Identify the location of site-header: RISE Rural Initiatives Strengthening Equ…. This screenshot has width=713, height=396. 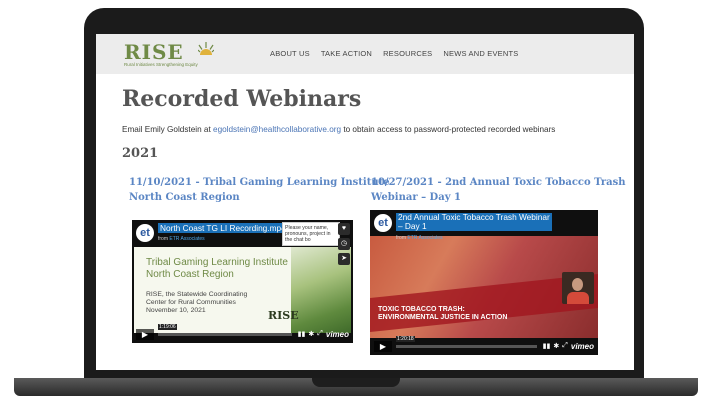
(365, 54).